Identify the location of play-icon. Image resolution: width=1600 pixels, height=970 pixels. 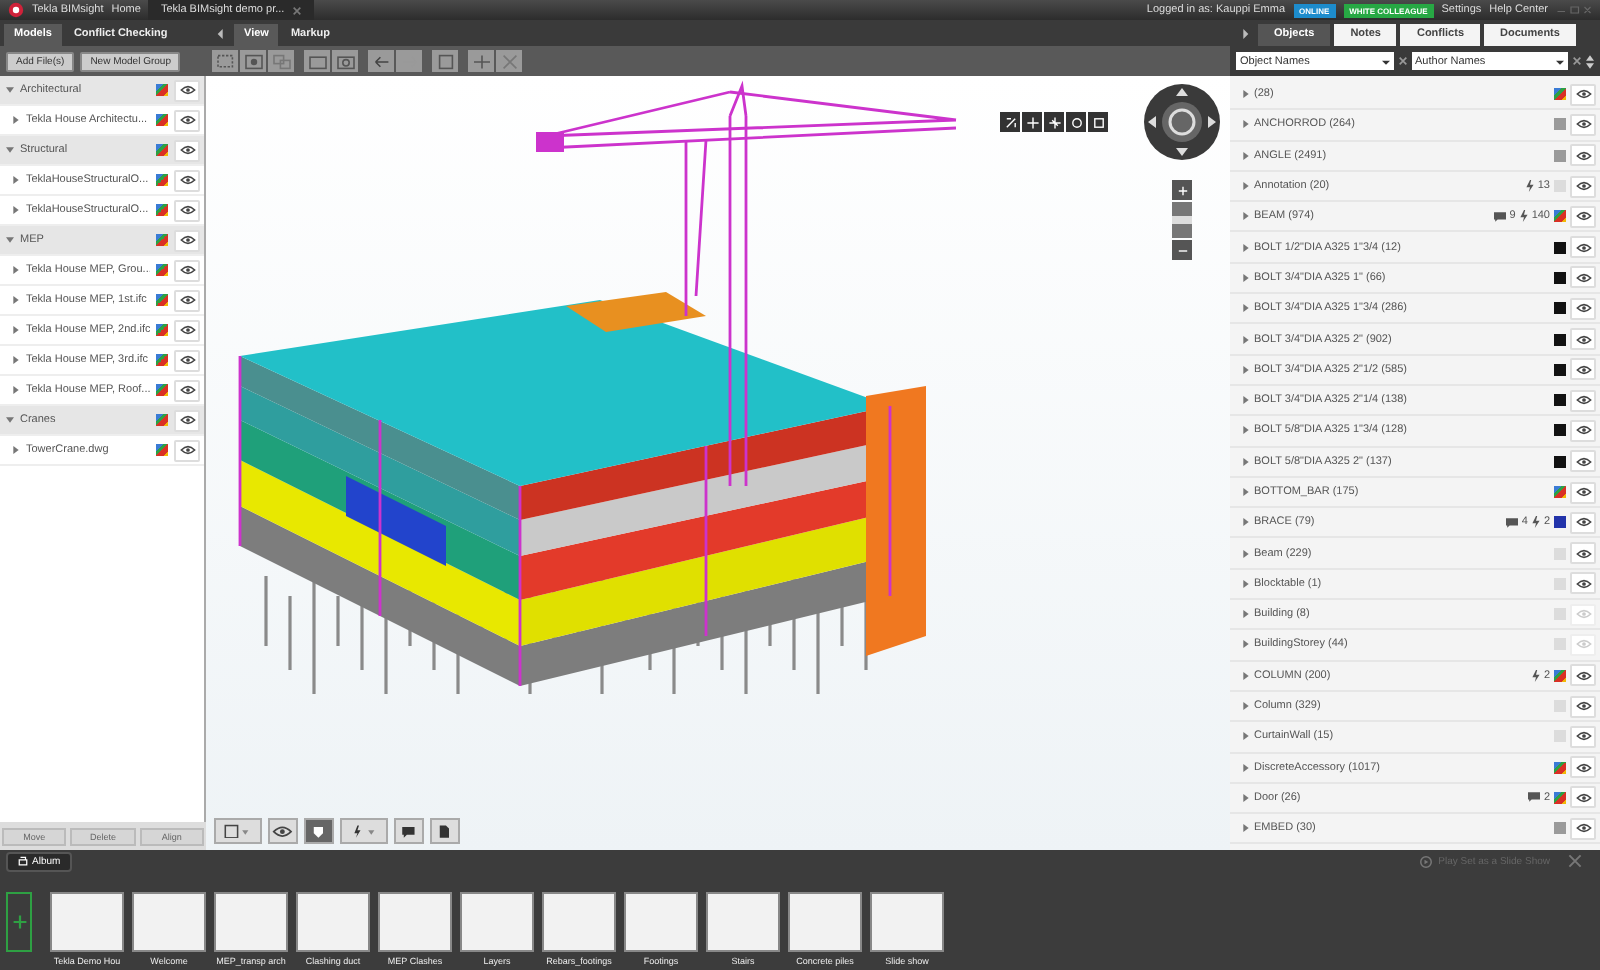
(1426, 861).